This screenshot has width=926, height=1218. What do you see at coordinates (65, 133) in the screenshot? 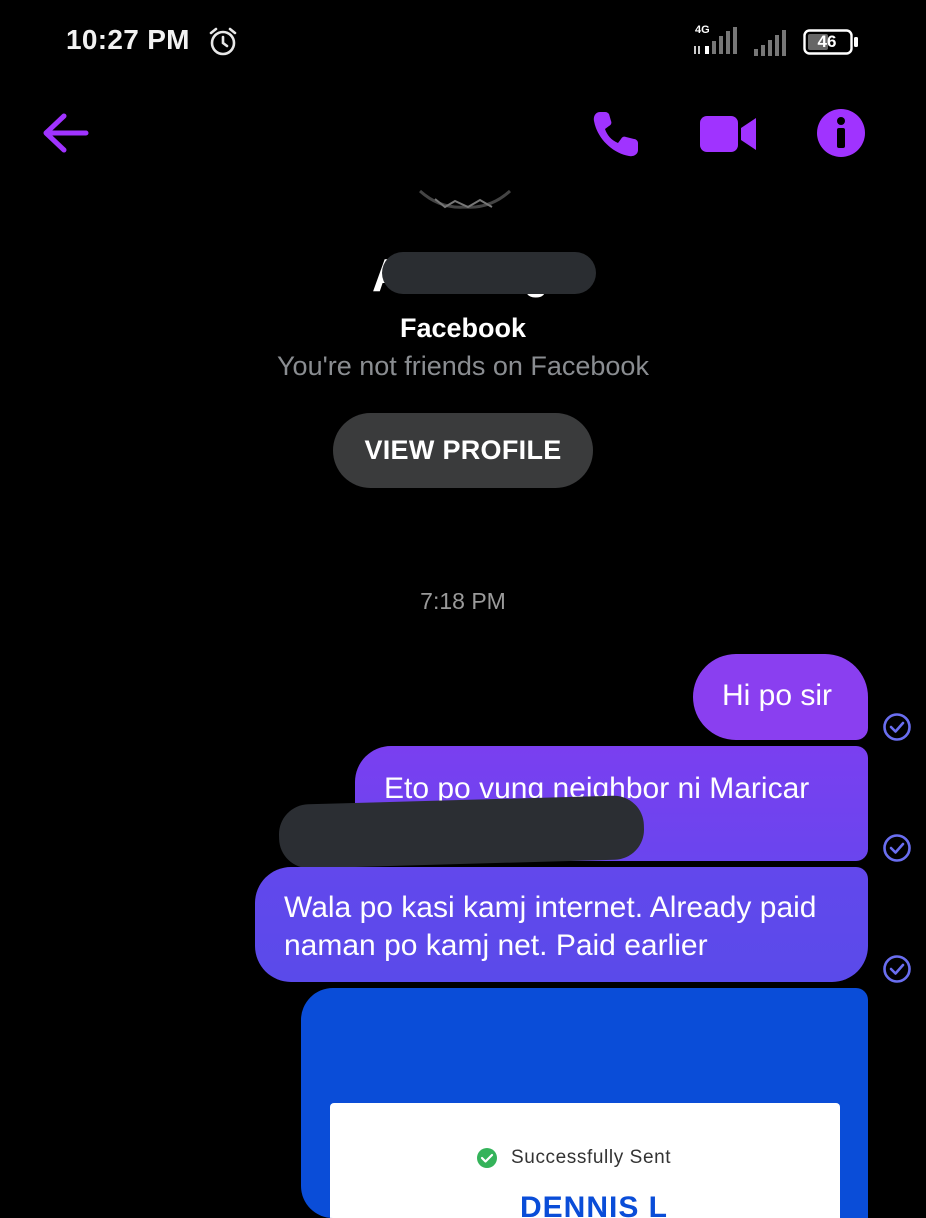
I see `back-arrow-icon` at bounding box center [65, 133].